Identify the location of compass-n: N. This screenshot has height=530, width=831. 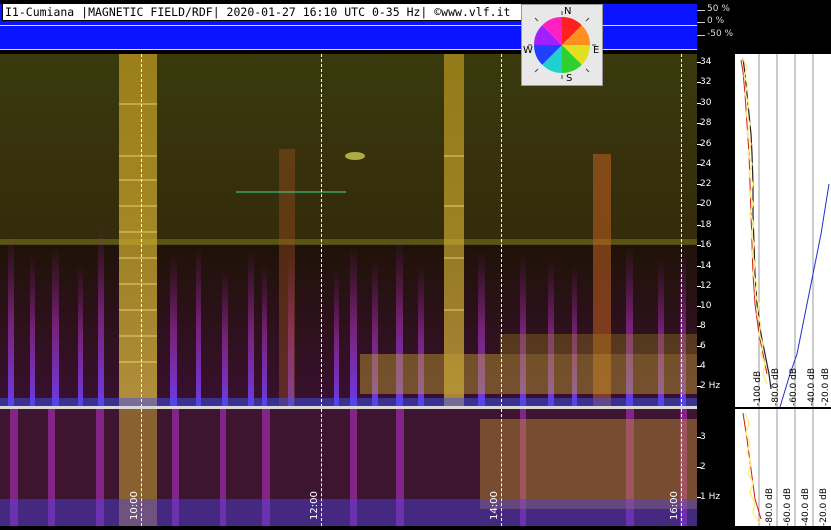
(568, 11).